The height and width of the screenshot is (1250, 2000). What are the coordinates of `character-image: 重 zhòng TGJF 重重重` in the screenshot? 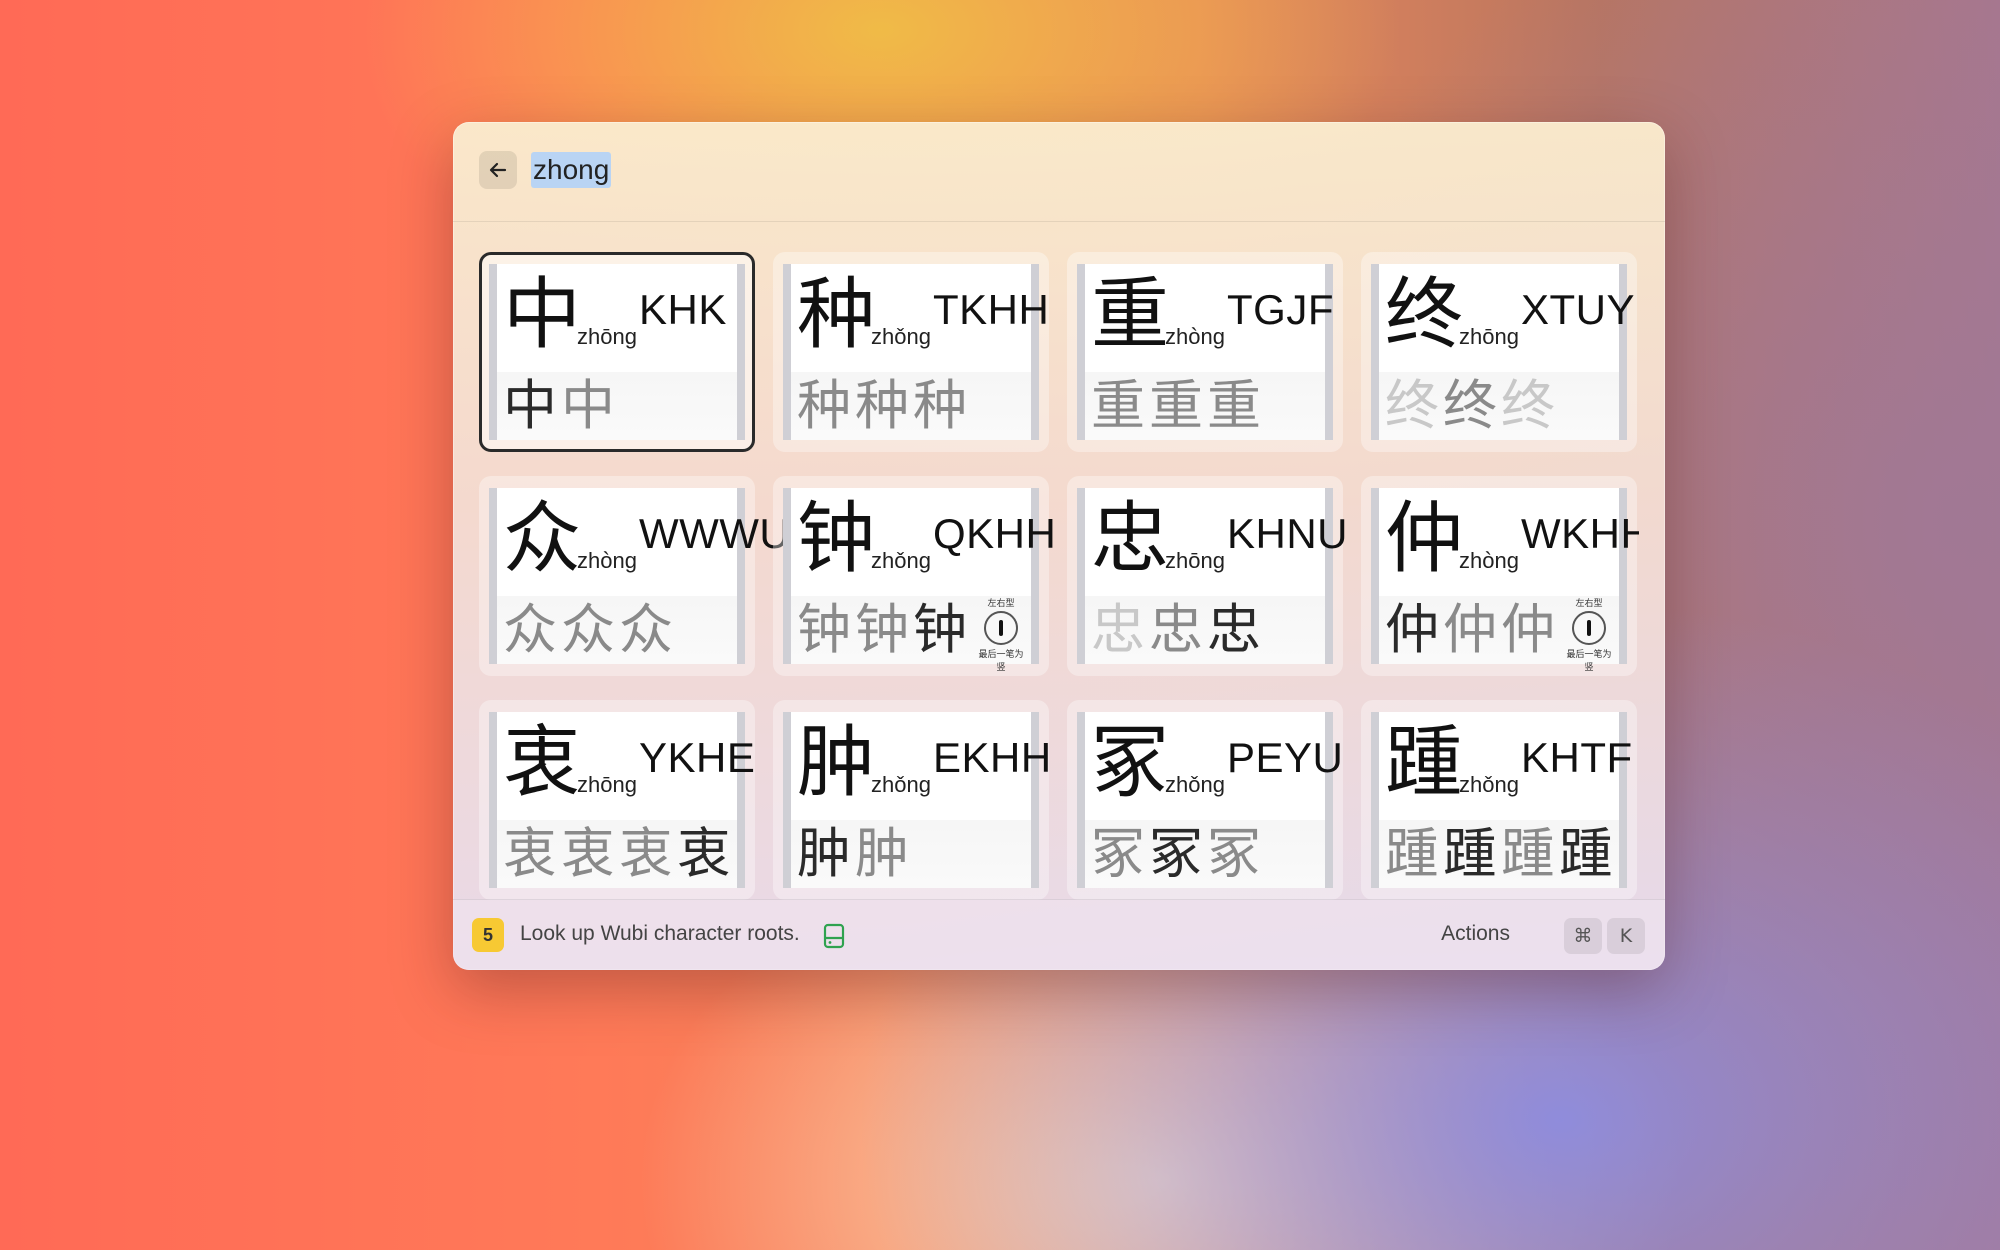 It's located at (1205, 352).